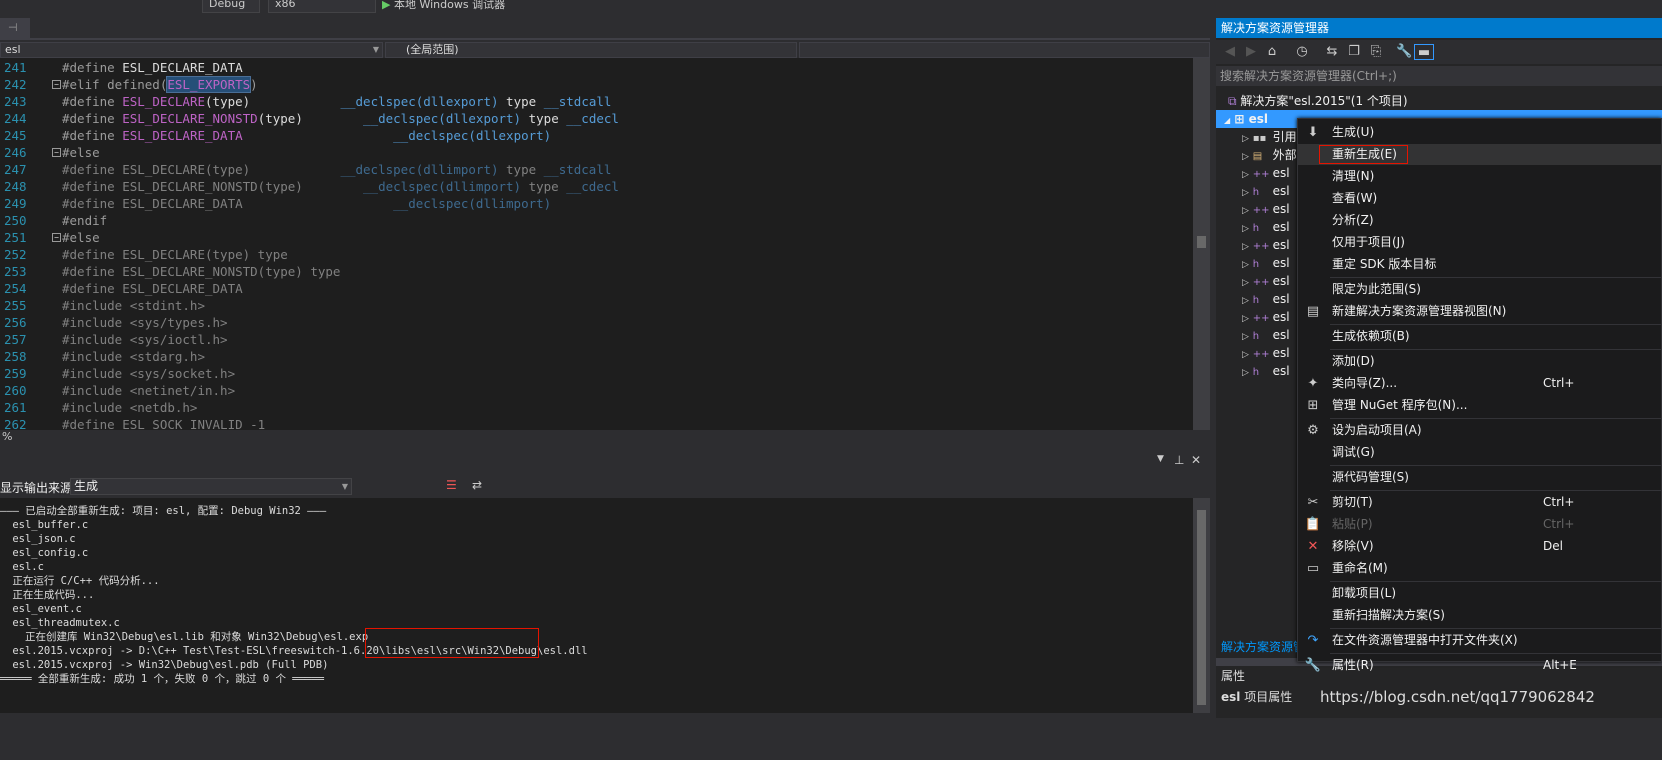  Describe the element at coordinates (15, 36) in the screenshot. I see `document-tab: ⊣ ✕` at that location.